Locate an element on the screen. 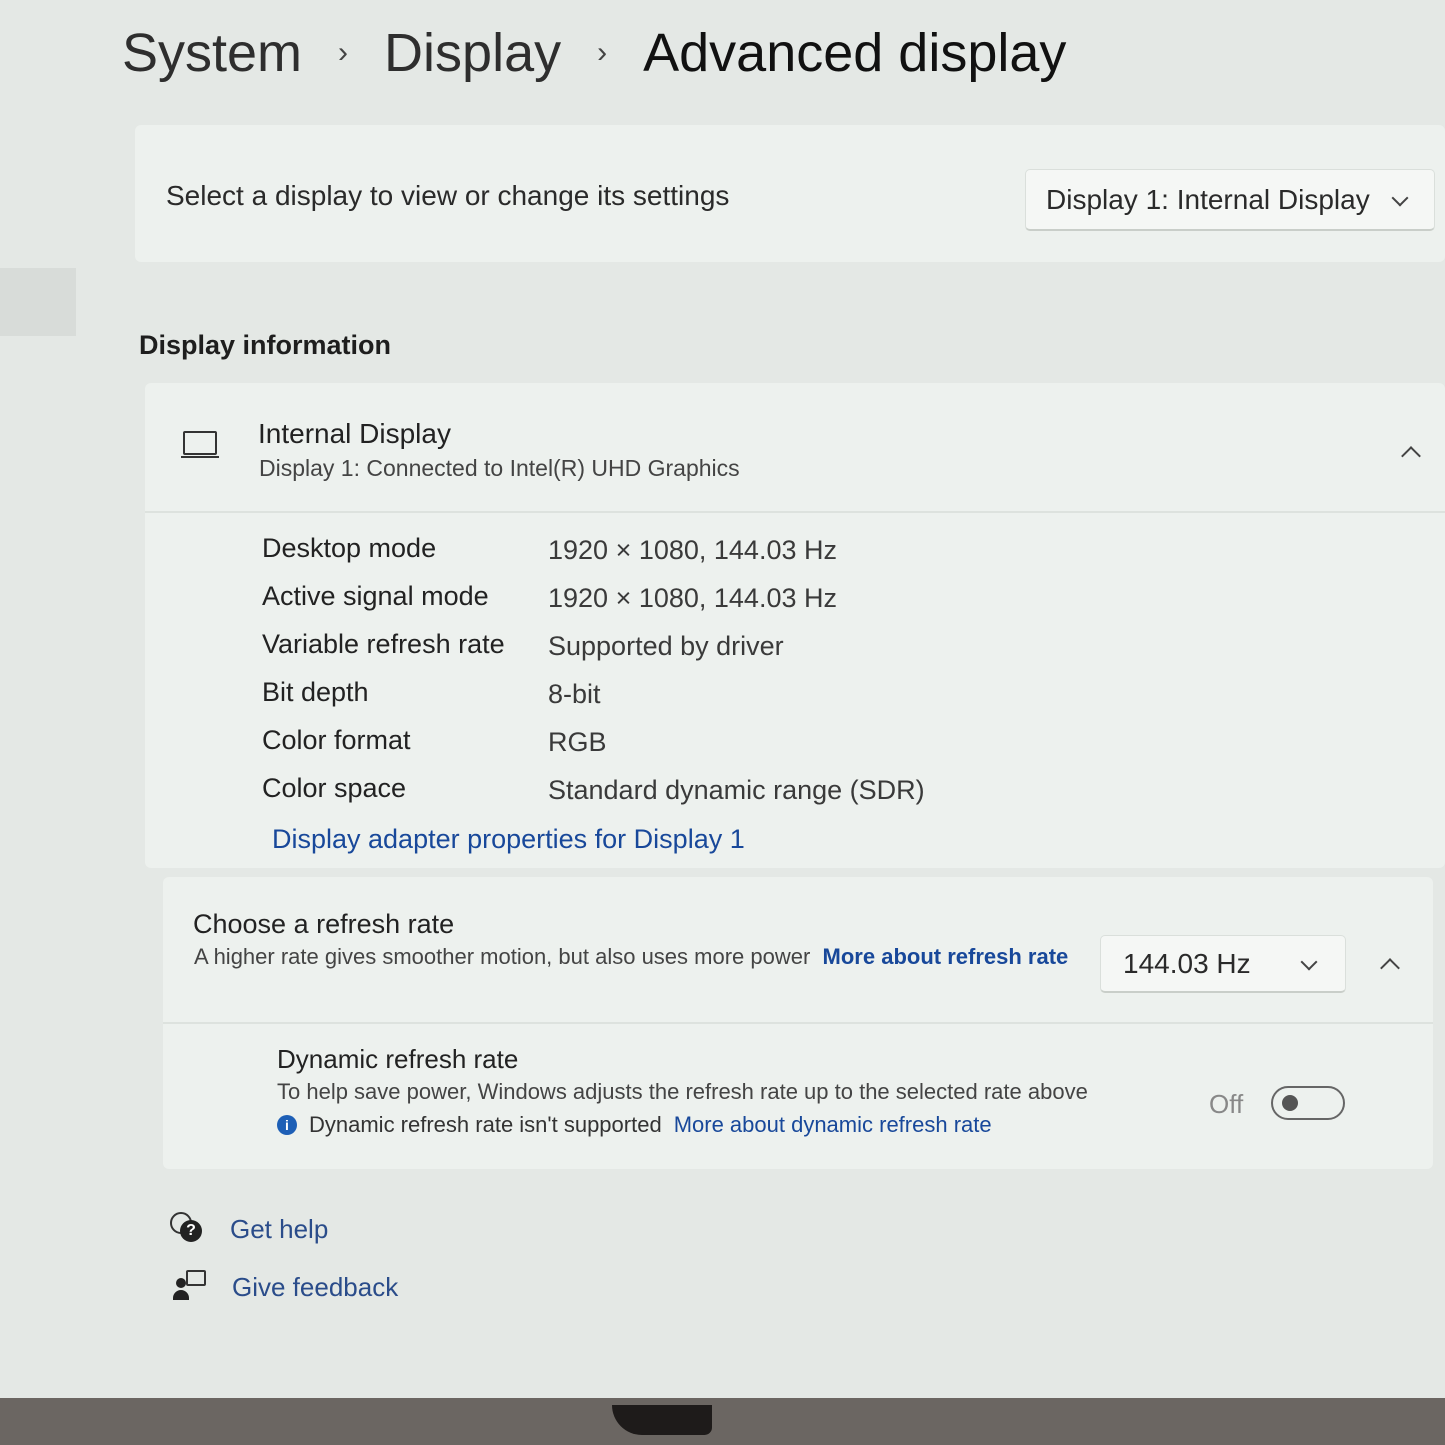  monitor-bezel is located at coordinates (722, 1421).